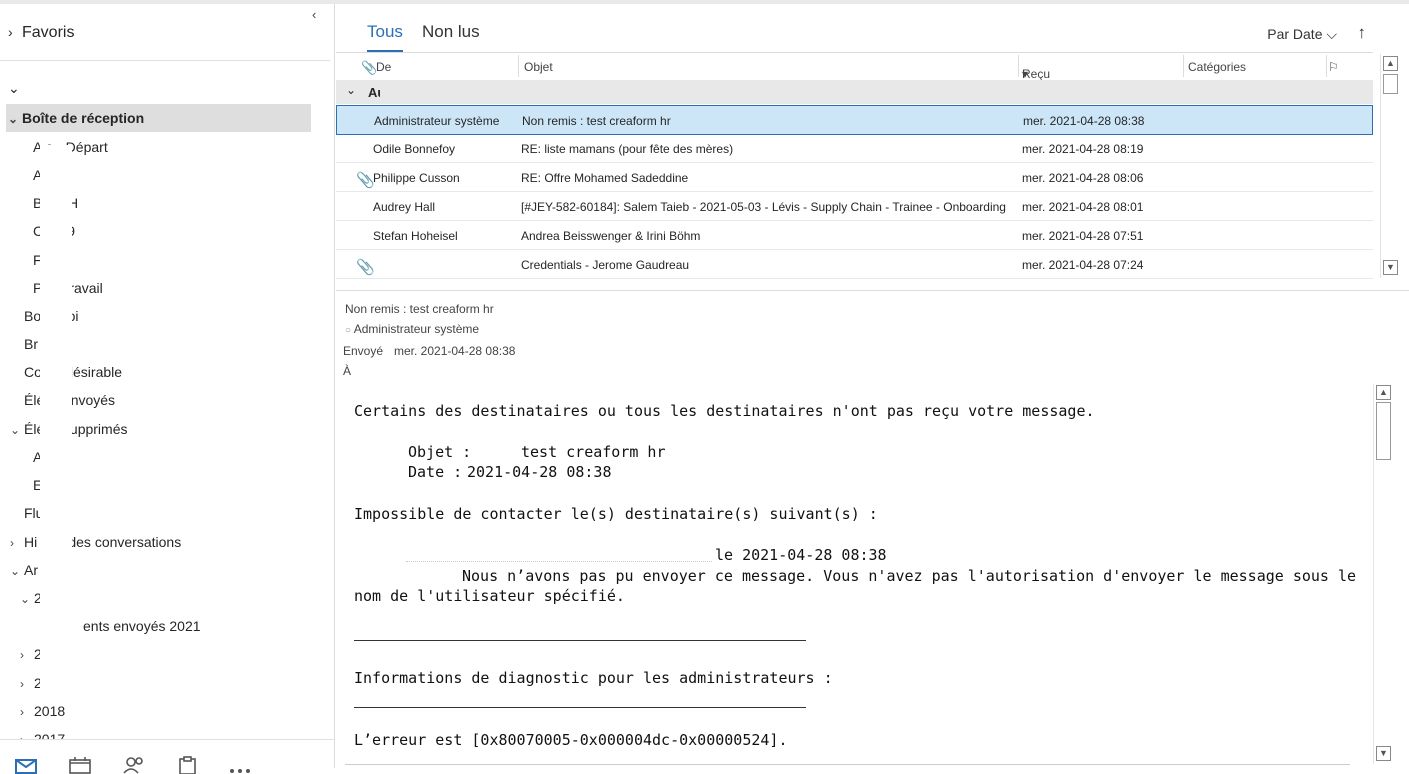 This screenshot has height=774, width=1409. Describe the element at coordinates (1083, 236) in the screenshot. I see `received-date: mer. 2021-04-28 07:51` at that location.